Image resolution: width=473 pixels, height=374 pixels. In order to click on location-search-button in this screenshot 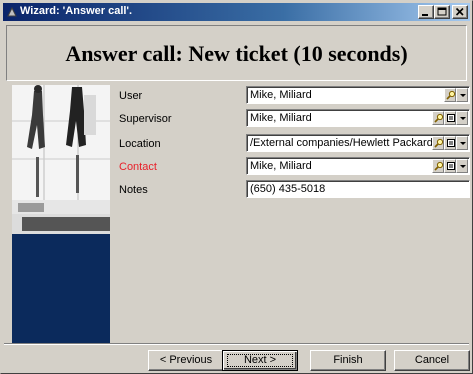, I will do `click(438, 143)`.